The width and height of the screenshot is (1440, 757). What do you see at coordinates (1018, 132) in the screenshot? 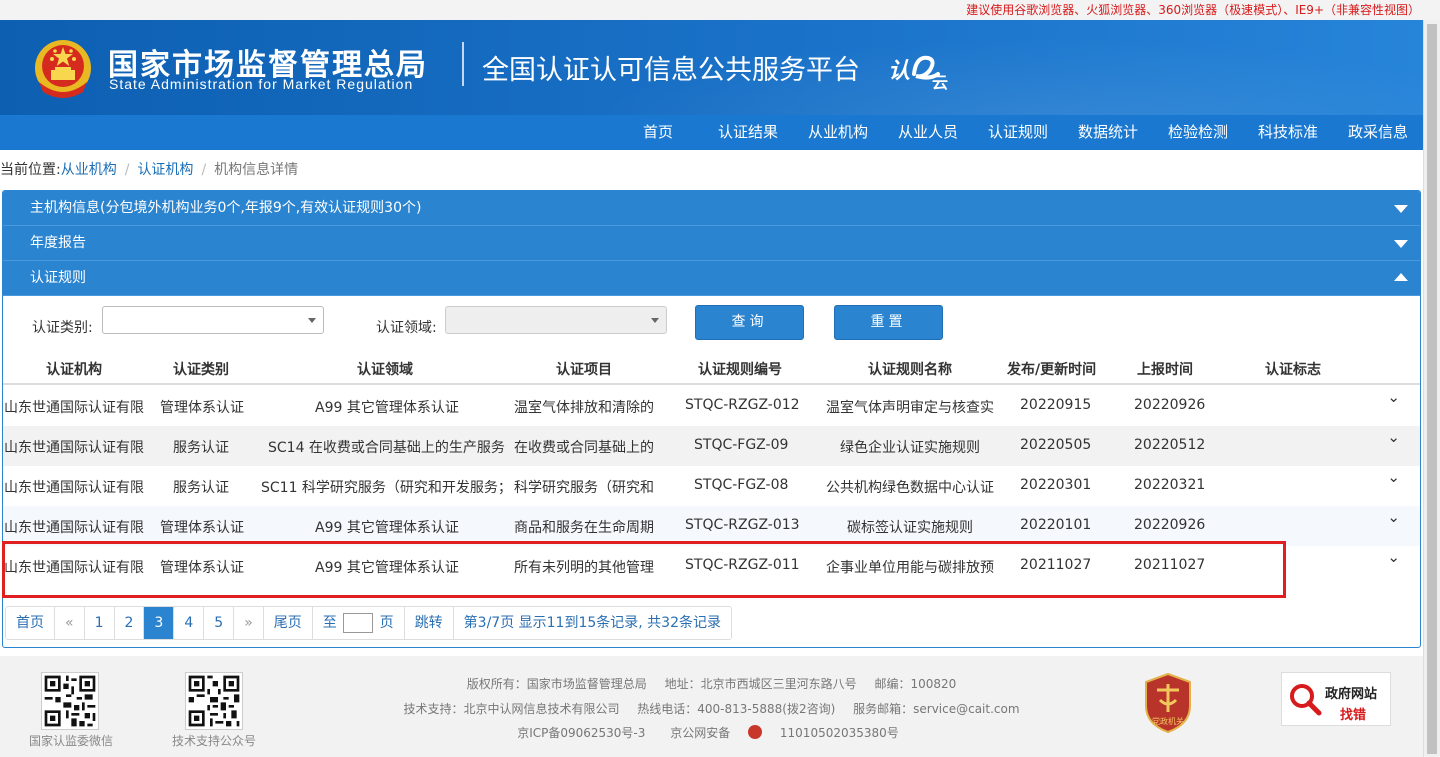
I see `nav-cert-rules: 认证规则` at bounding box center [1018, 132].